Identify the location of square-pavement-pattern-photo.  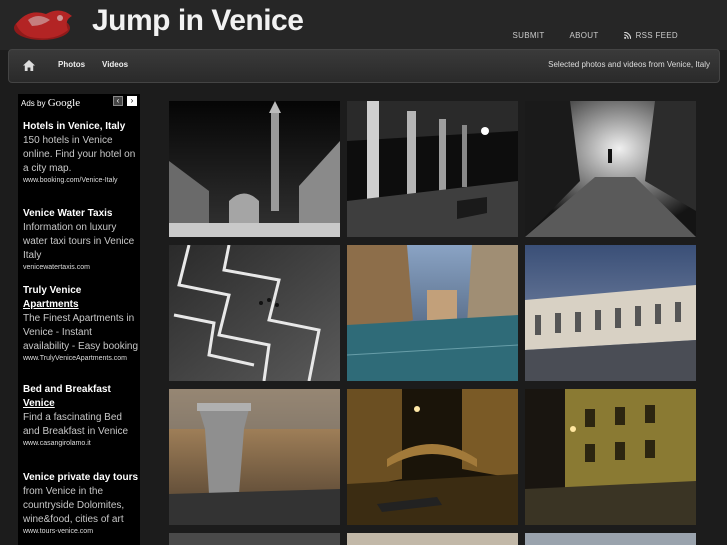
(254, 313).